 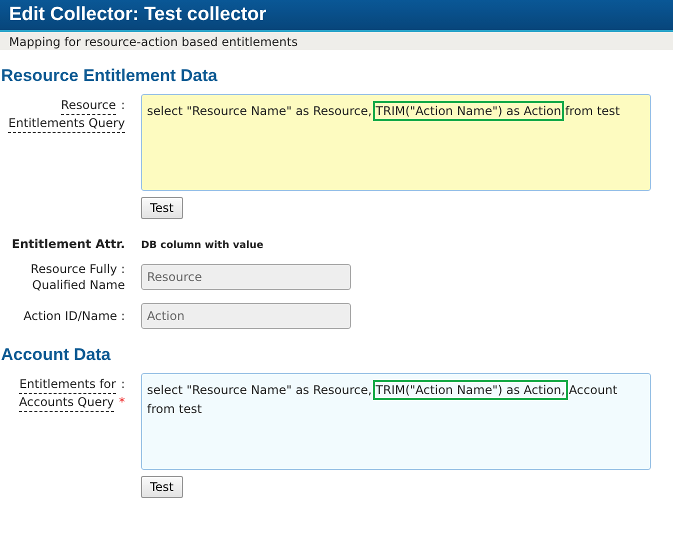 I want to click on column-header: Entitlement Attr., so click(x=67, y=244).